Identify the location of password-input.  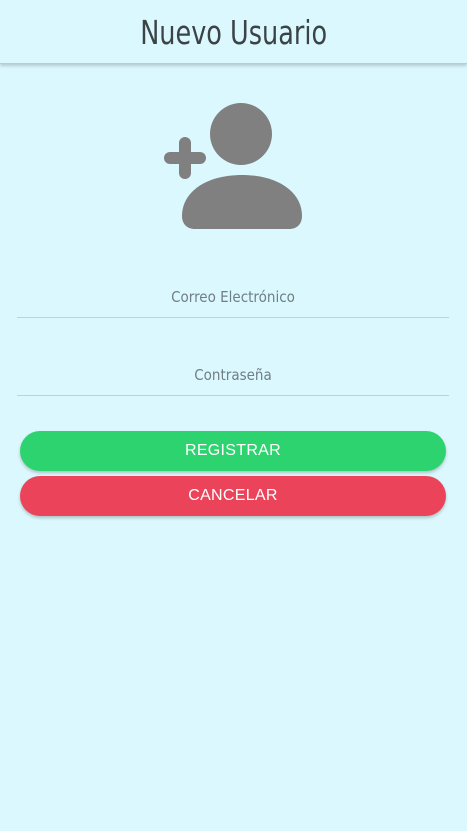
(233, 375).